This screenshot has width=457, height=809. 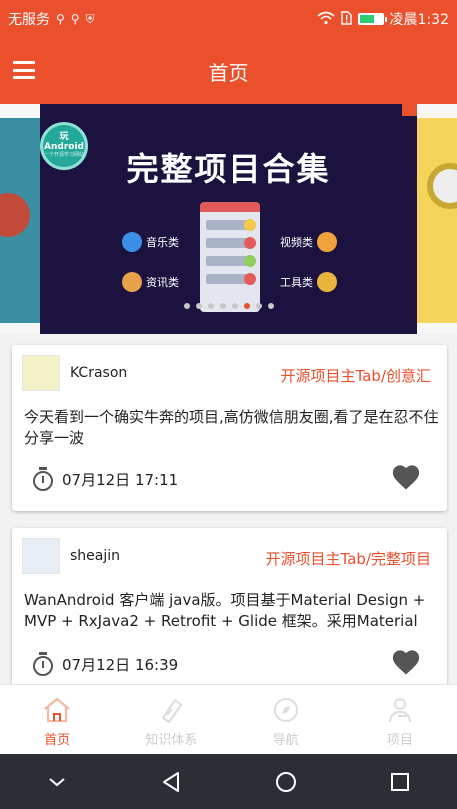 I want to click on nav-item-home: 首页, so click(x=57, y=719).